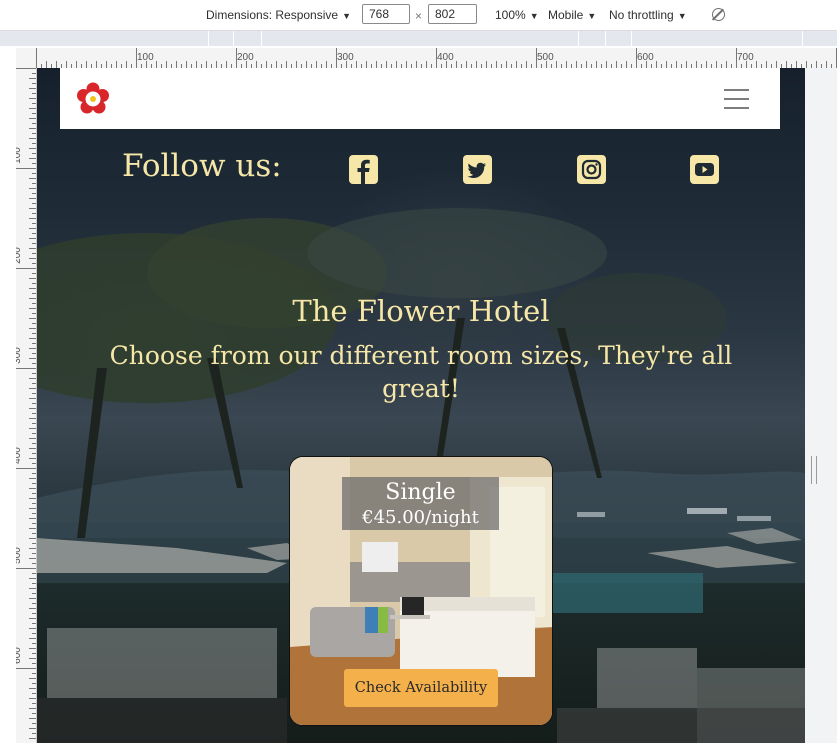 The height and width of the screenshot is (743, 837). Describe the element at coordinates (704, 169) in the screenshot. I see `youtube-icon` at that location.